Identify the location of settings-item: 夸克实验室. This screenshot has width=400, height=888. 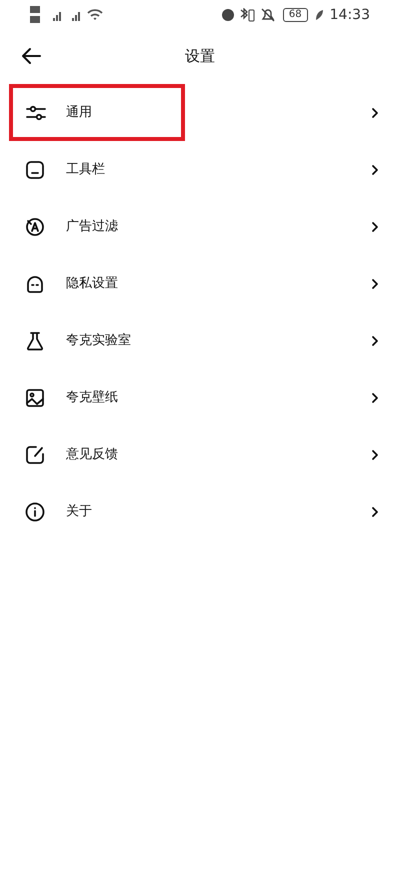
(196, 340).